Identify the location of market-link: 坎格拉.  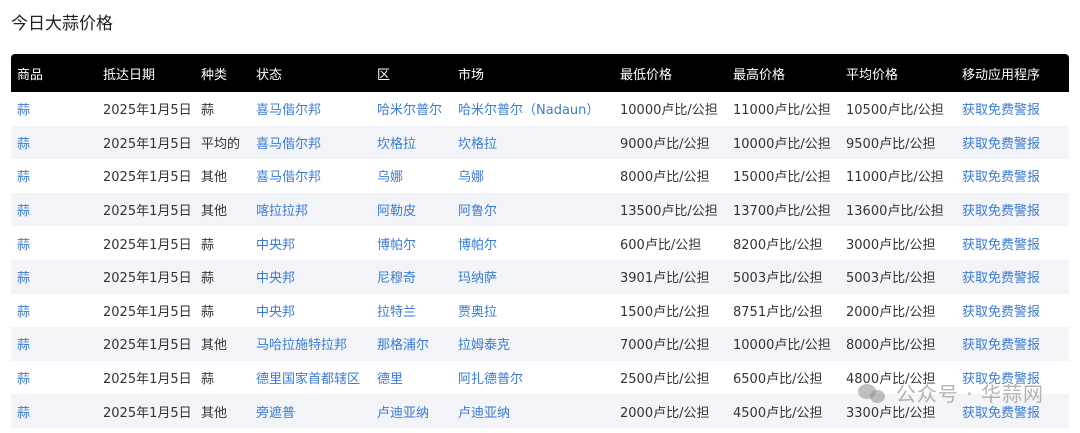
(533, 143).